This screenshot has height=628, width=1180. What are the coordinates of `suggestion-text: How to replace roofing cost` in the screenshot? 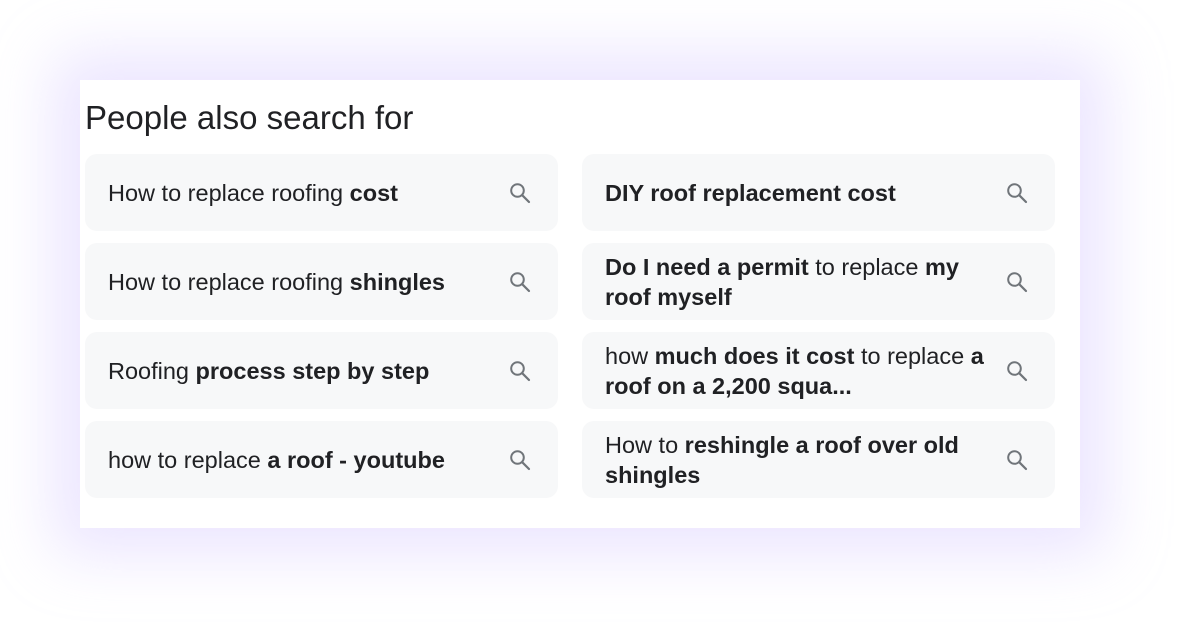 It's located at (253, 193).